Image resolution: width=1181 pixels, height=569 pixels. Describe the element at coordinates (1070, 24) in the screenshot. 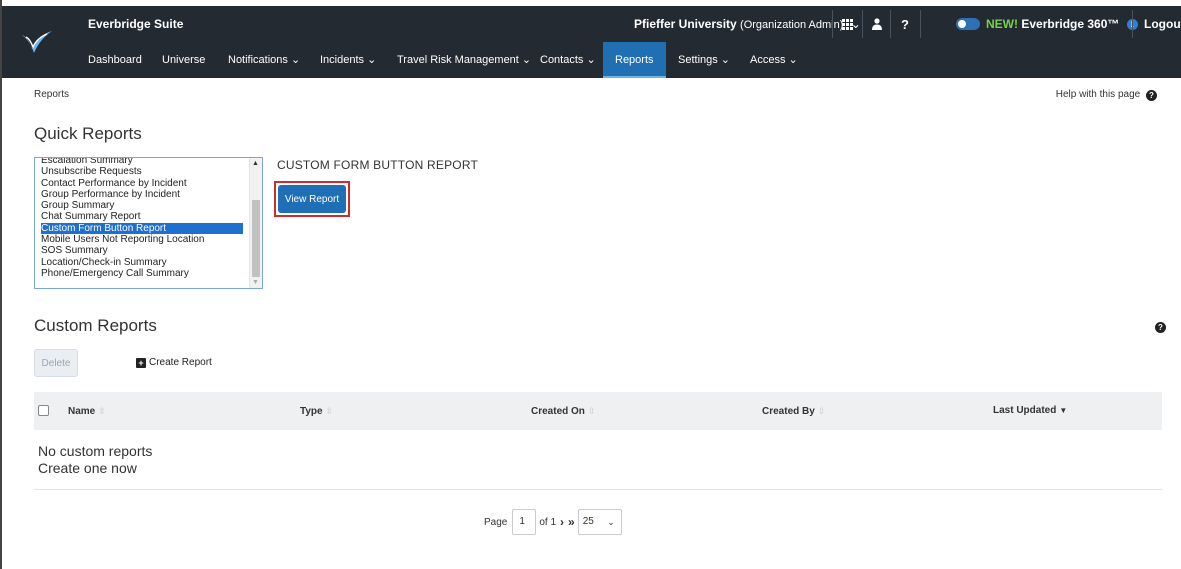

I see `e360-text: Everbridge 360™` at that location.